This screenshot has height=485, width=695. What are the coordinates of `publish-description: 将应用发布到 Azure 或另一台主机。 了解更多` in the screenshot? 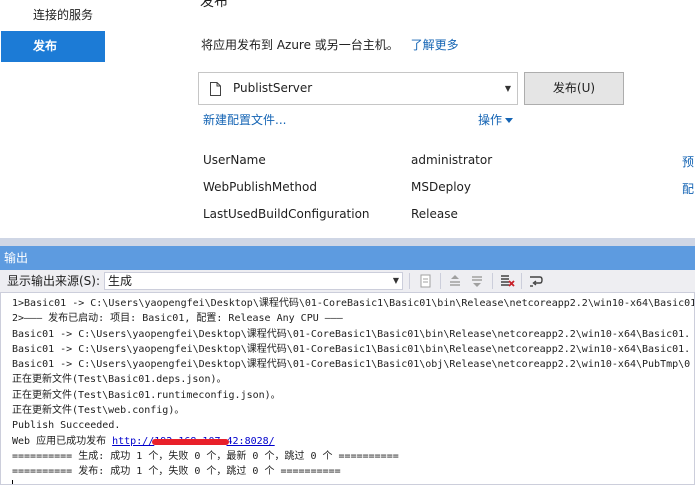 It's located at (330, 44).